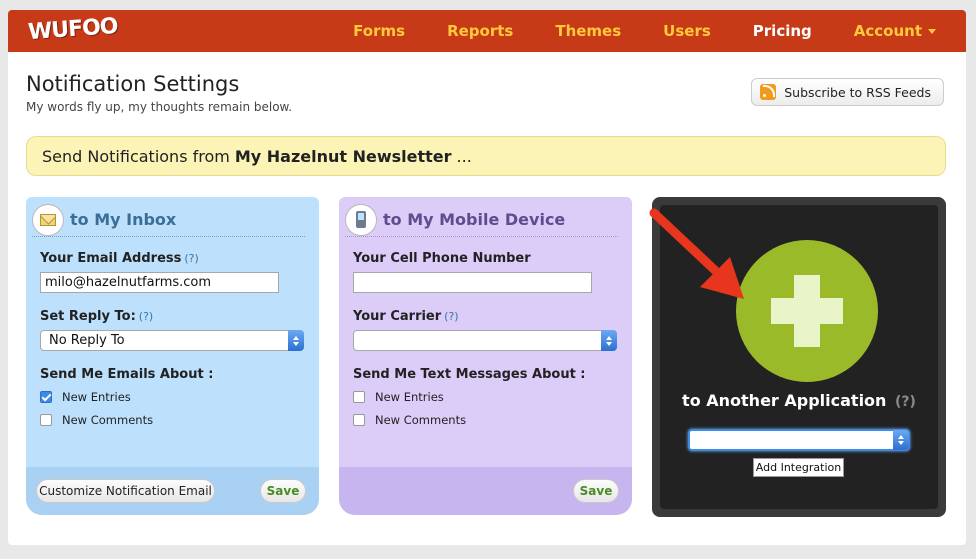 The image size is (976, 559). Describe the element at coordinates (125, 491) in the screenshot. I see `customize-notification-email-button: Customize Notification Email` at that location.